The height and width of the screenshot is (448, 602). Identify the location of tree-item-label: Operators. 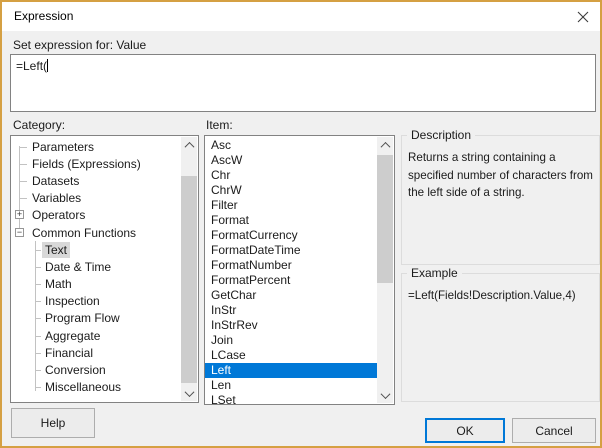
(59, 215).